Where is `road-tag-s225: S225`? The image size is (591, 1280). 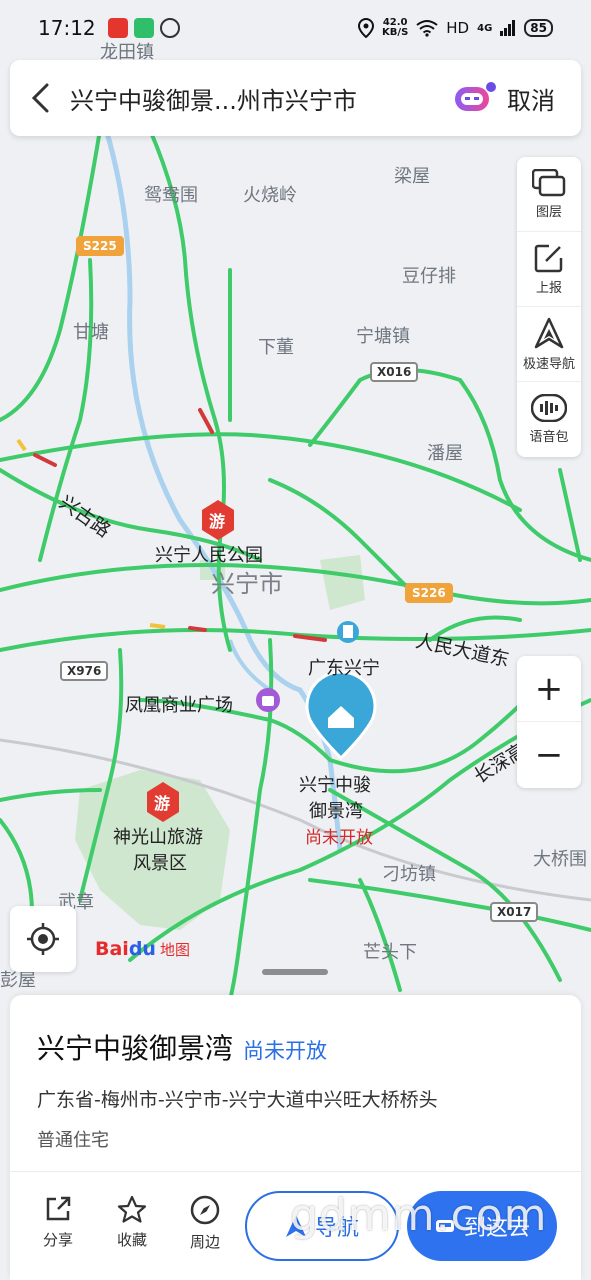 road-tag-s225: S225 is located at coordinates (100, 246).